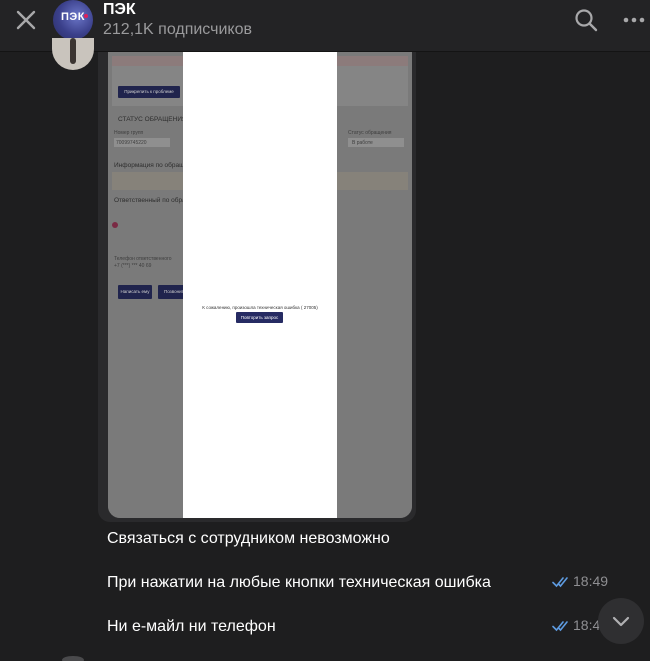 This screenshot has width=650, height=661. I want to click on search-button, so click(586, 20).